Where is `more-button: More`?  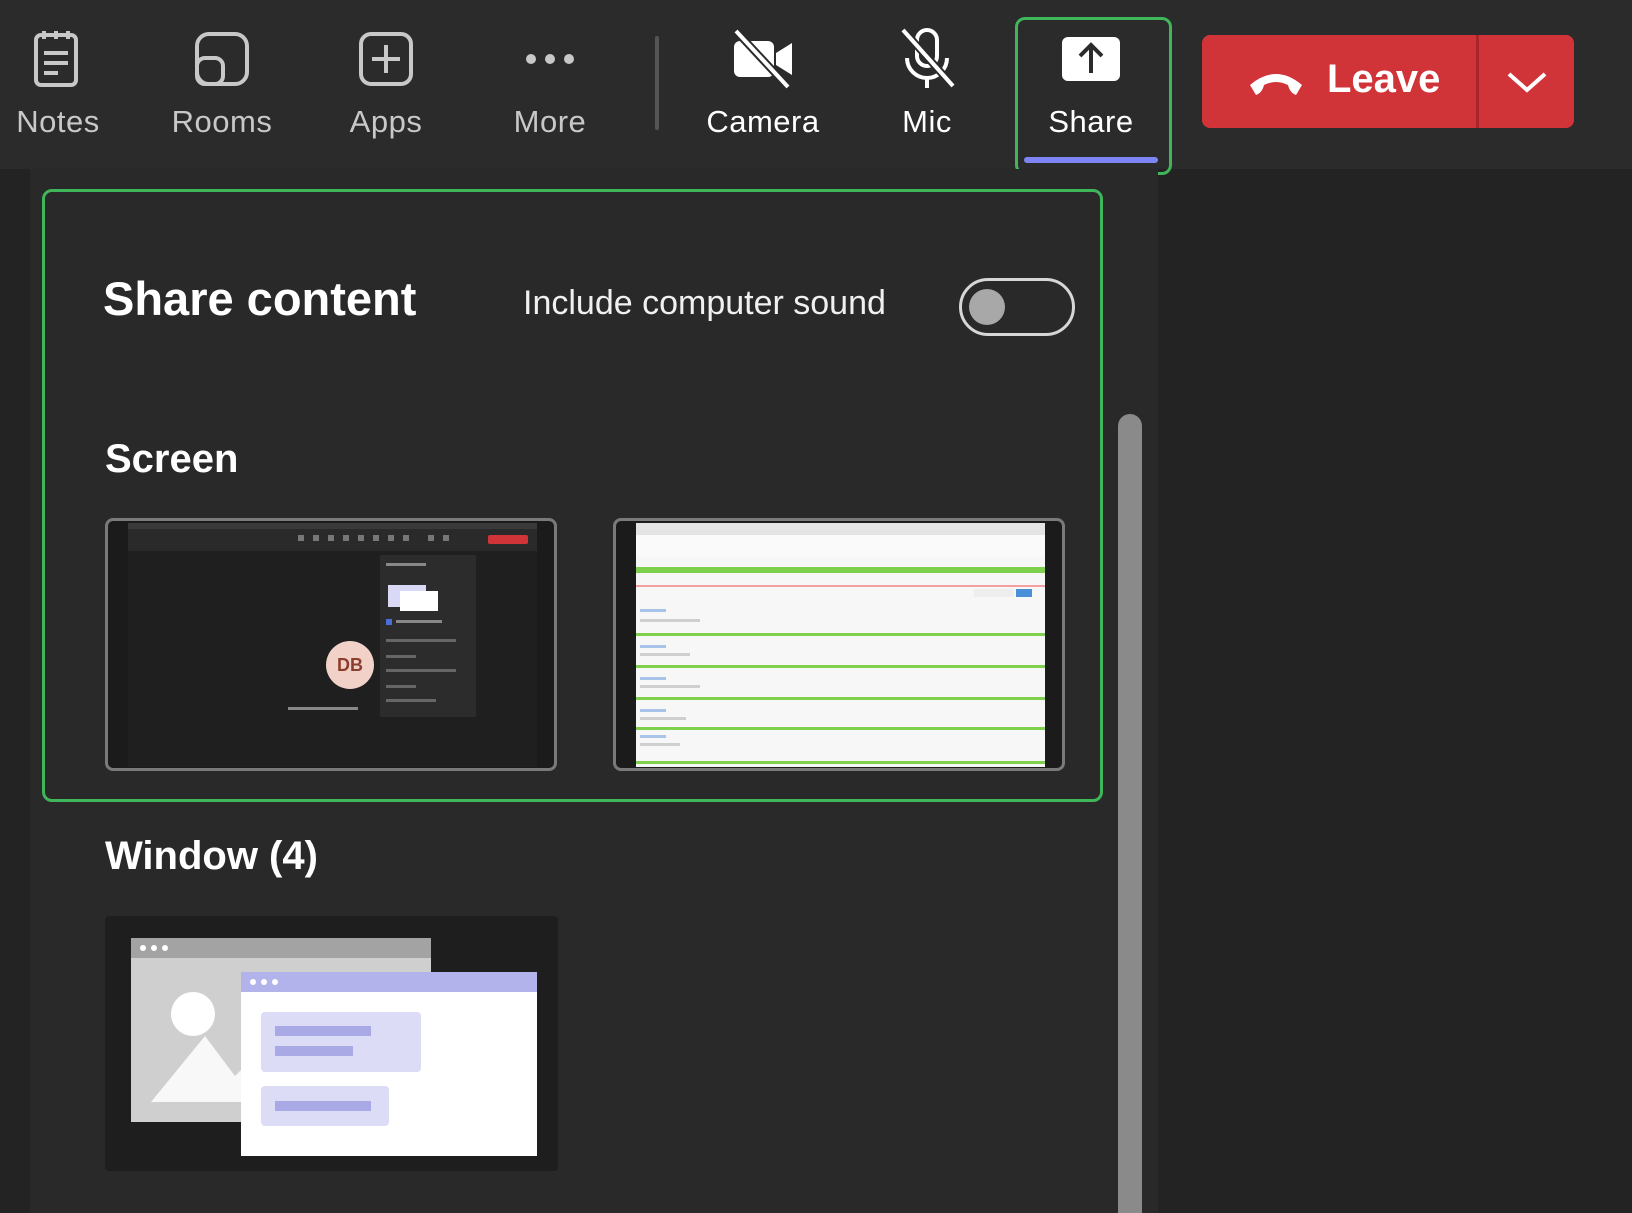
more-button: More is located at coordinates (550, 84).